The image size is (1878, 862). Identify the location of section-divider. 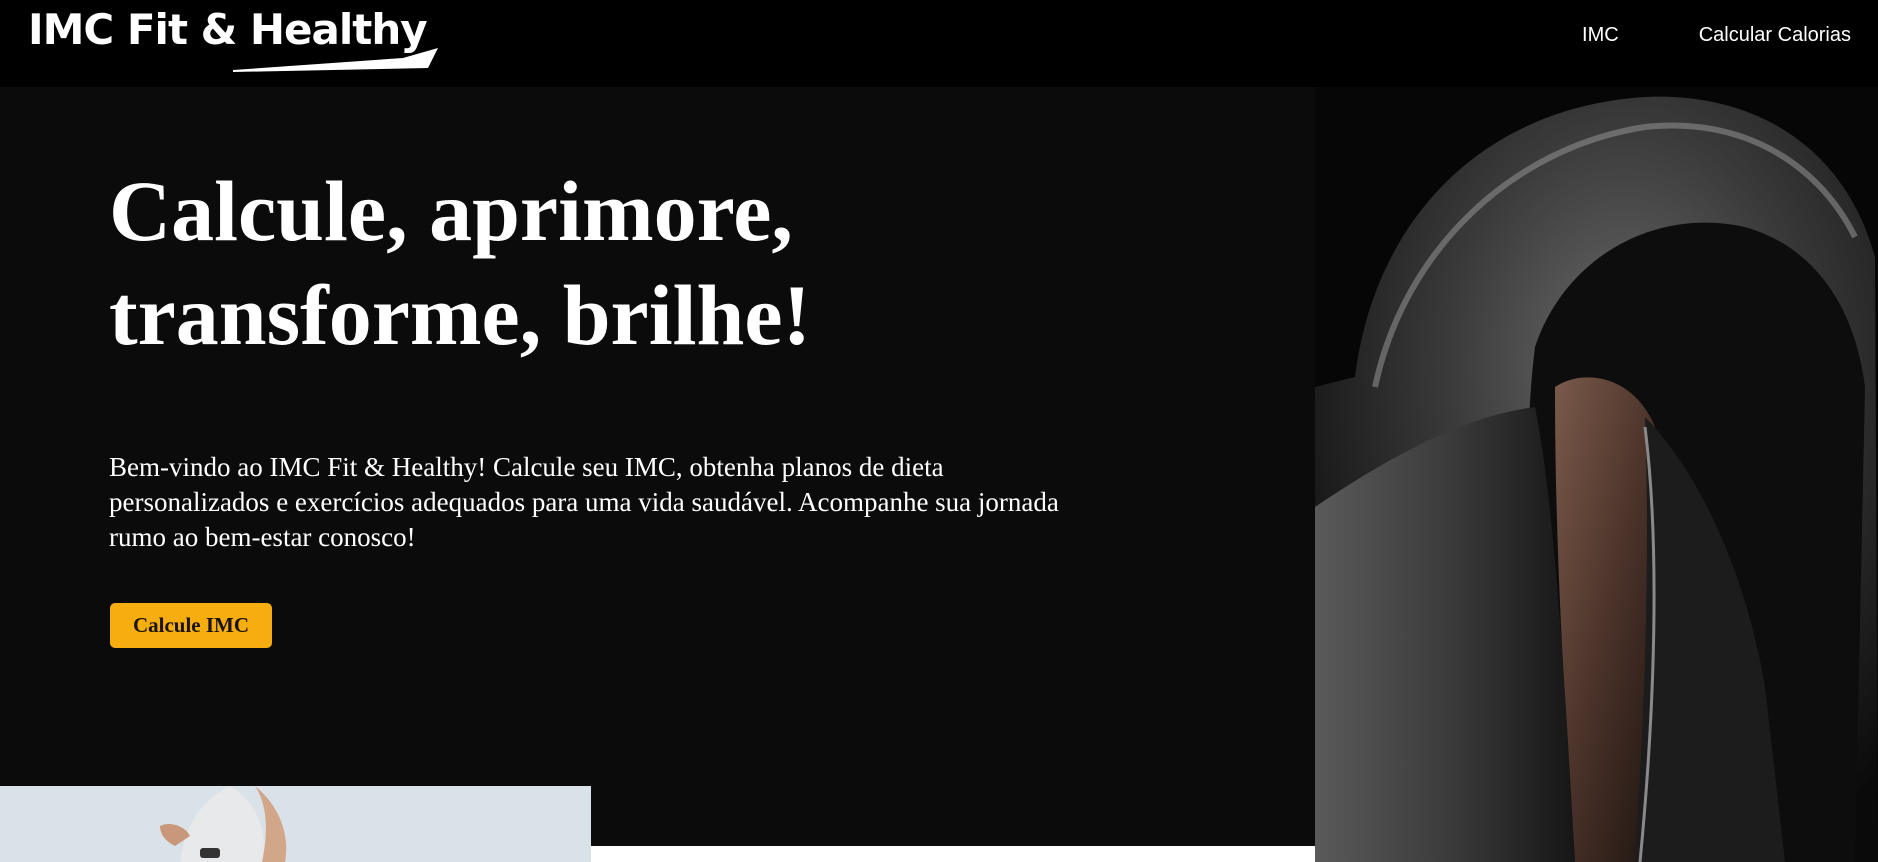
(953, 854).